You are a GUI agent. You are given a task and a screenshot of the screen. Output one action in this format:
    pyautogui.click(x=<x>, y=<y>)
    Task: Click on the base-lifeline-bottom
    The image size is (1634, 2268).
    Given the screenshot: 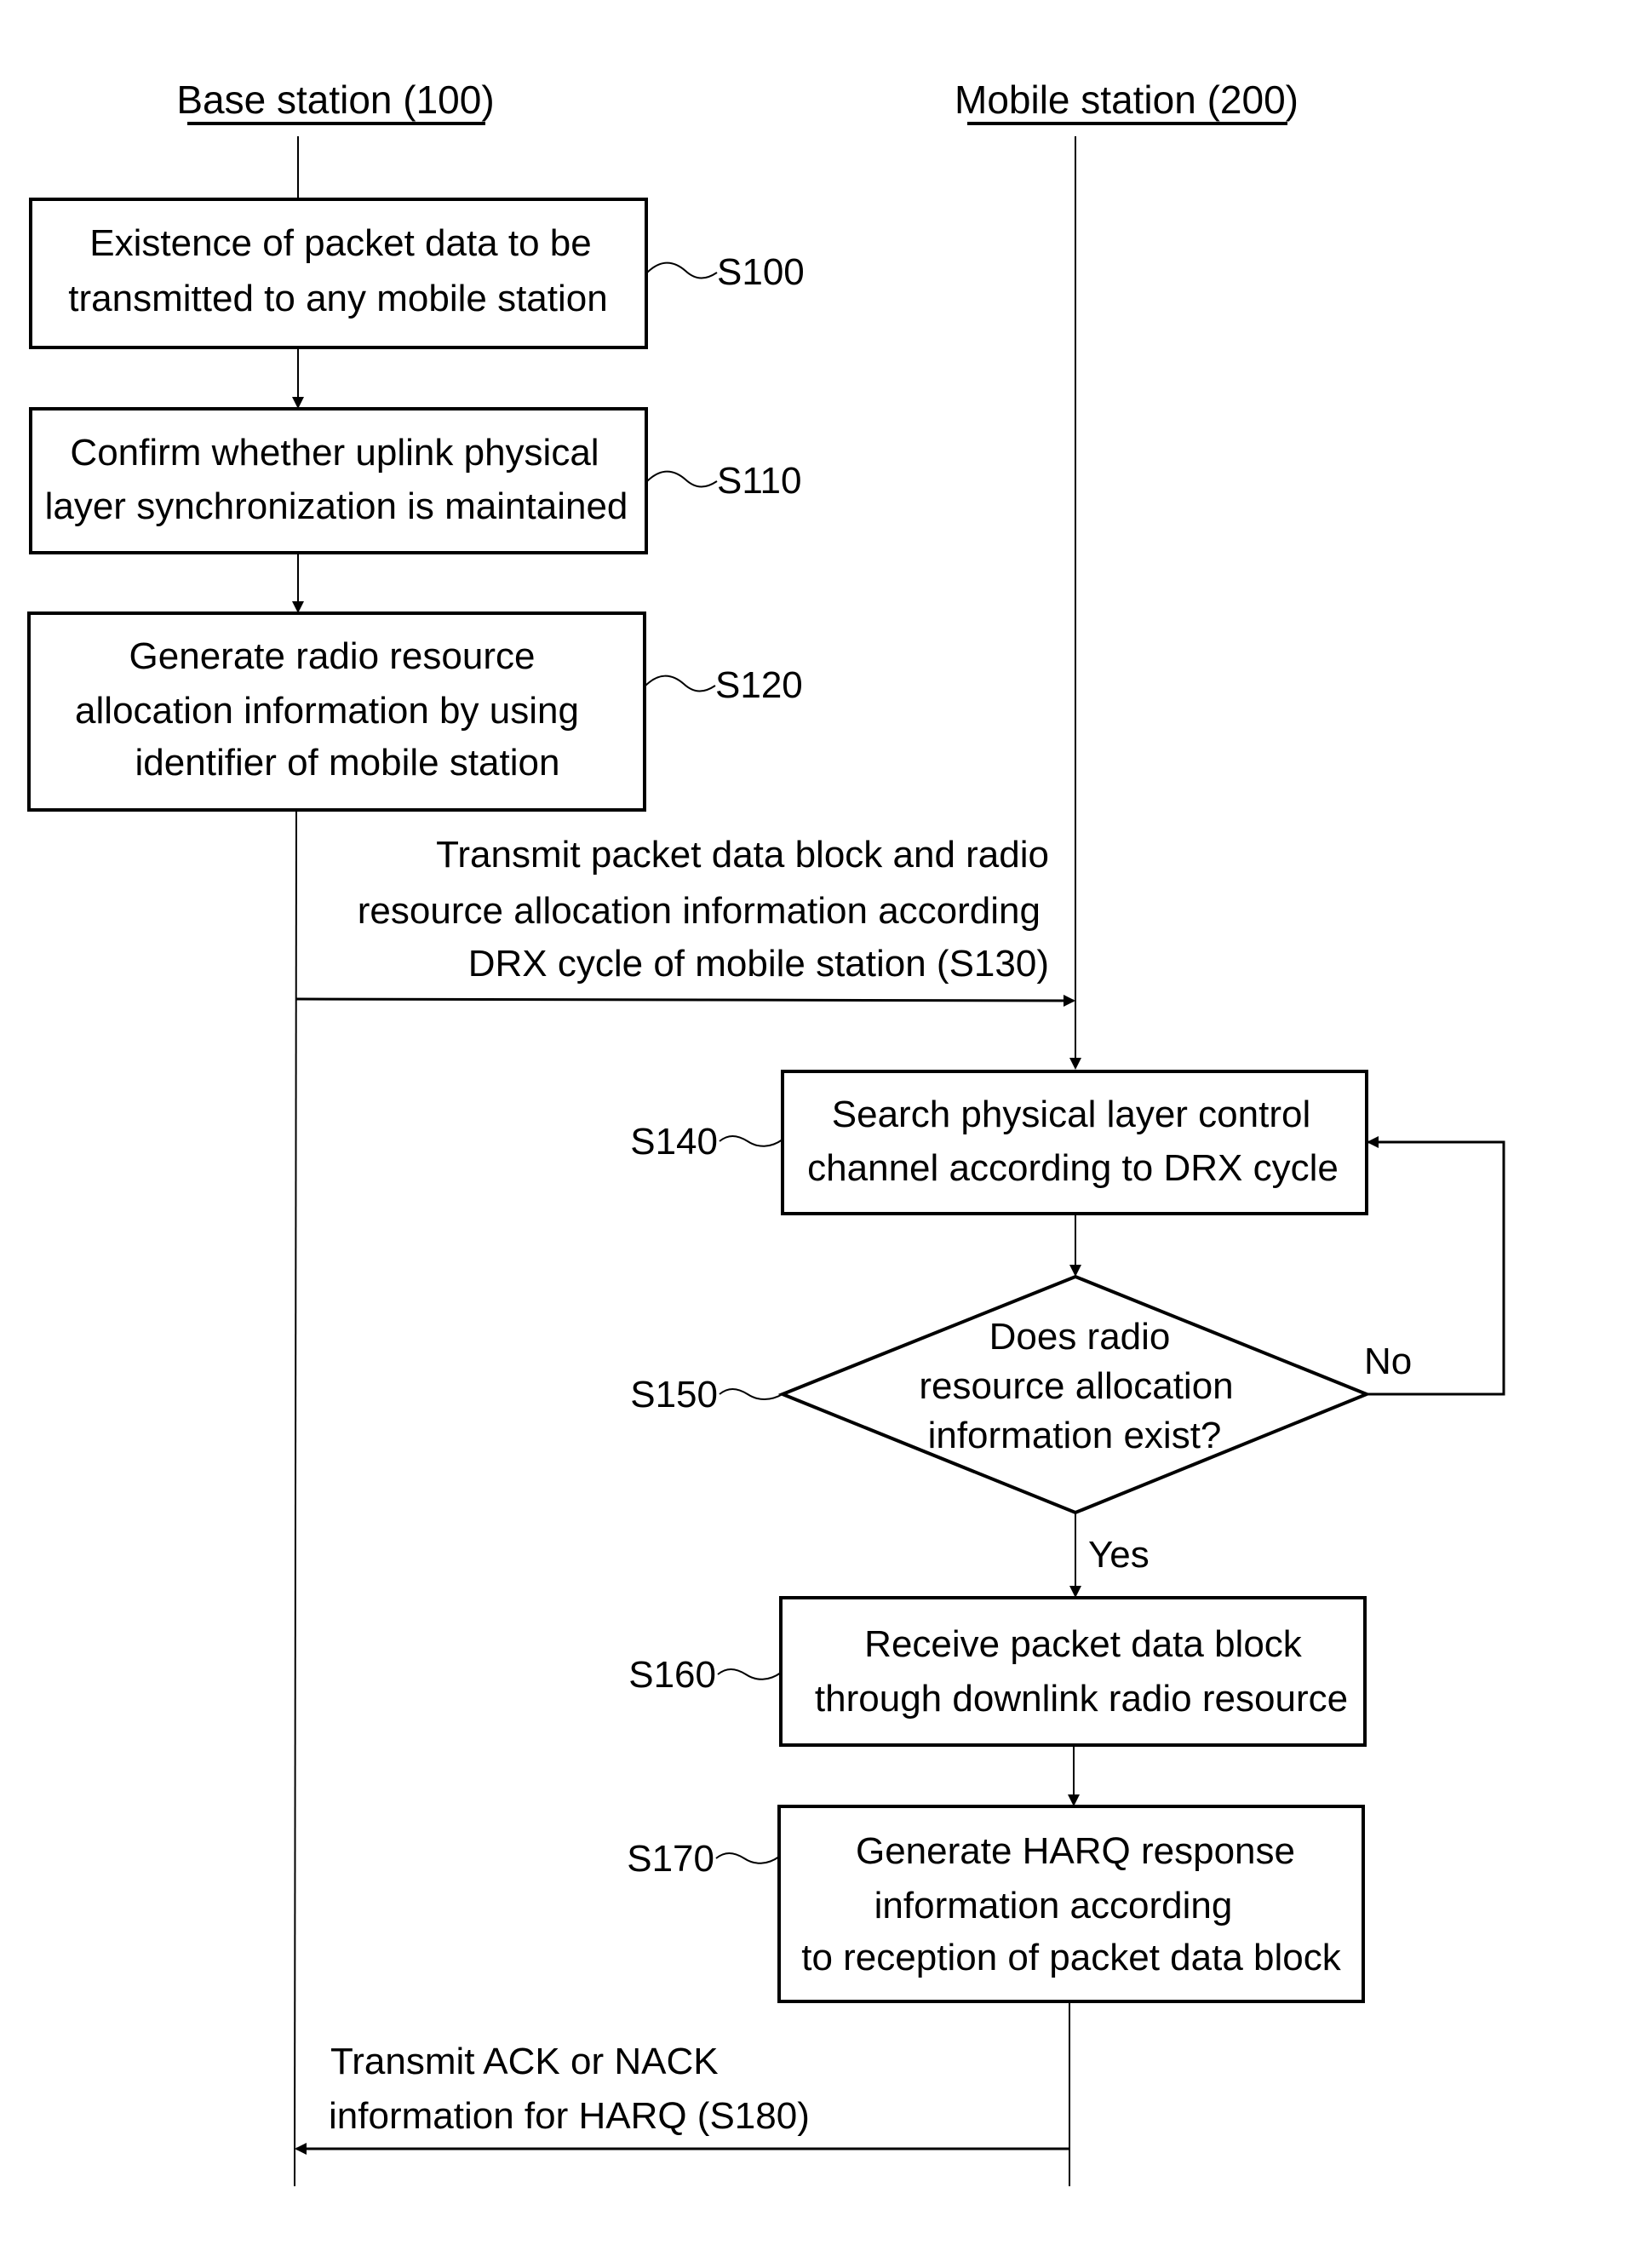 What is the action you would take?
    pyautogui.click(x=296, y=1498)
    